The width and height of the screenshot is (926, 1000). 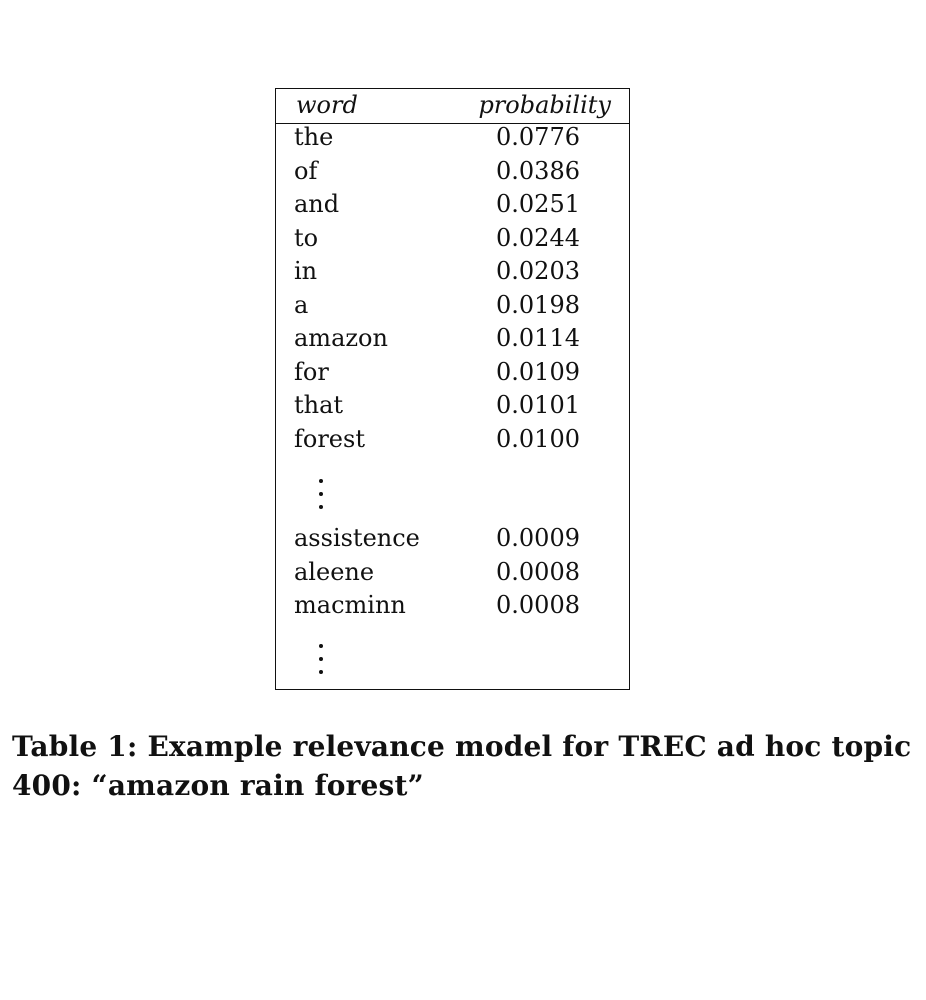 What do you see at coordinates (538, 238) in the screenshot?
I see `probability-cell: 0.0244` at bounding box center [538, 238].